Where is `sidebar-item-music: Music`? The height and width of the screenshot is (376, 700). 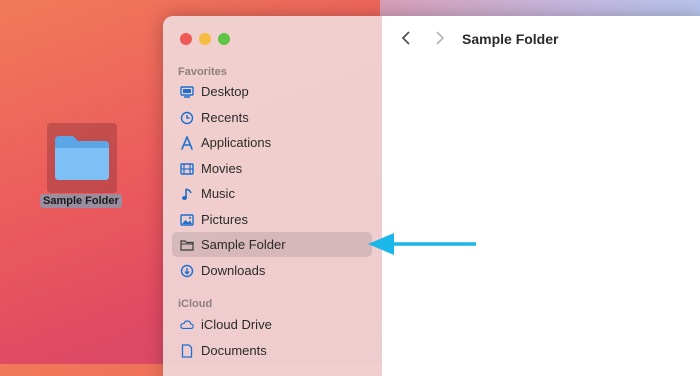
sidebar-item-music: Music is located at coordinates (272, 193).